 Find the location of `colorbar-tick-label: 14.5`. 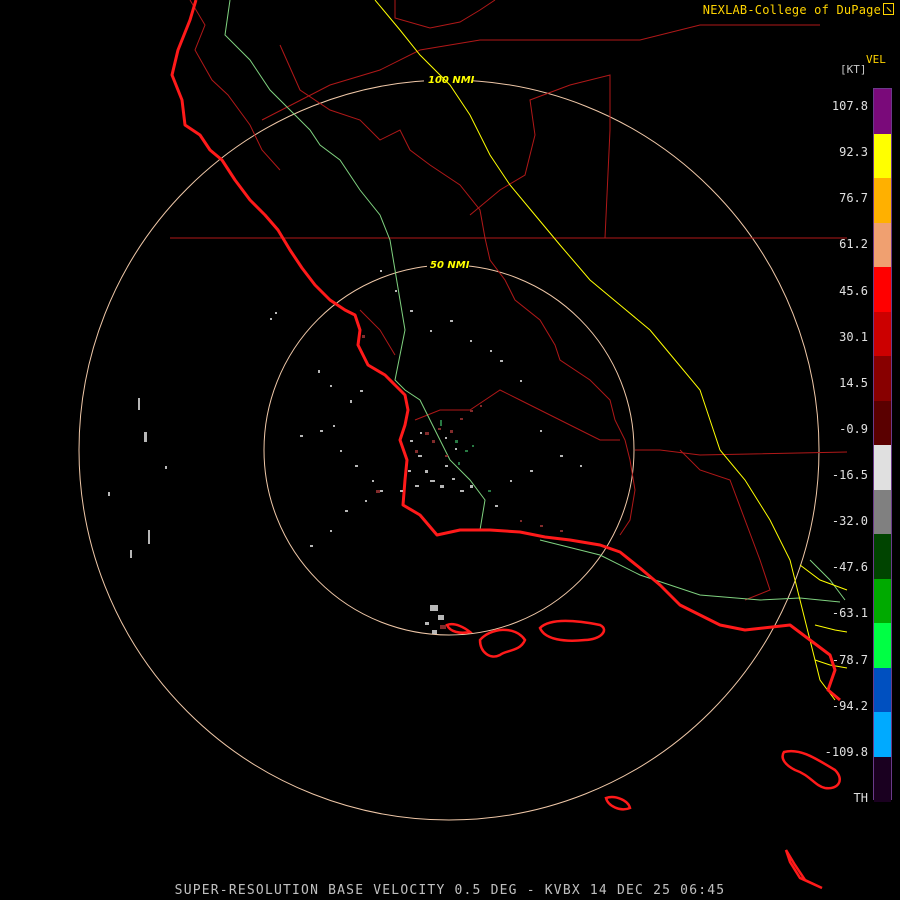

colorbar-tick-label: 14.5 is located at coordinates (853, 382).